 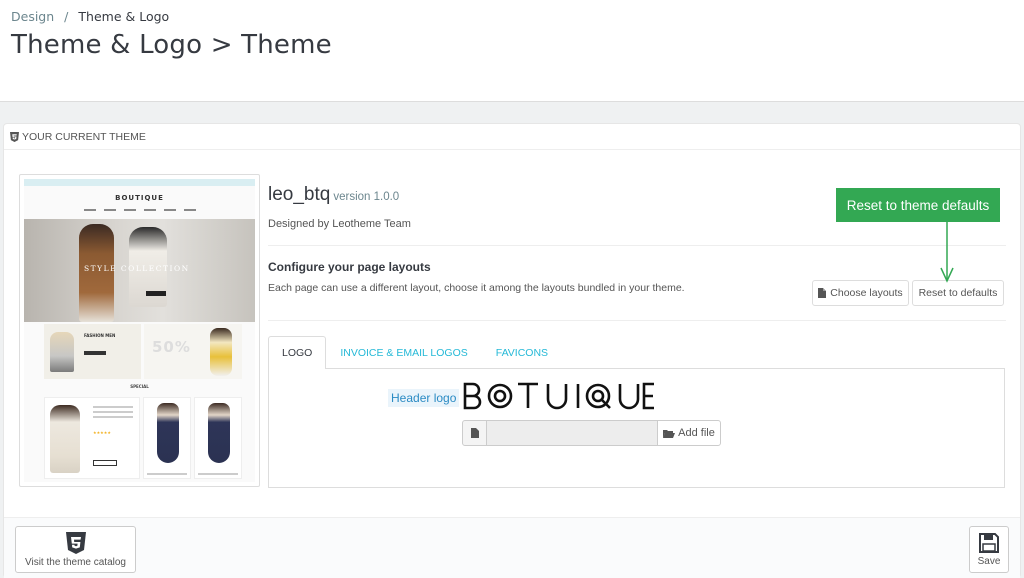 What do you see at coordinates (403, 352) in the screenshot?
I see `tab-invoice-email-logos: INVOICE & EMAIL LOGOS` at bounding box center [403, 352].